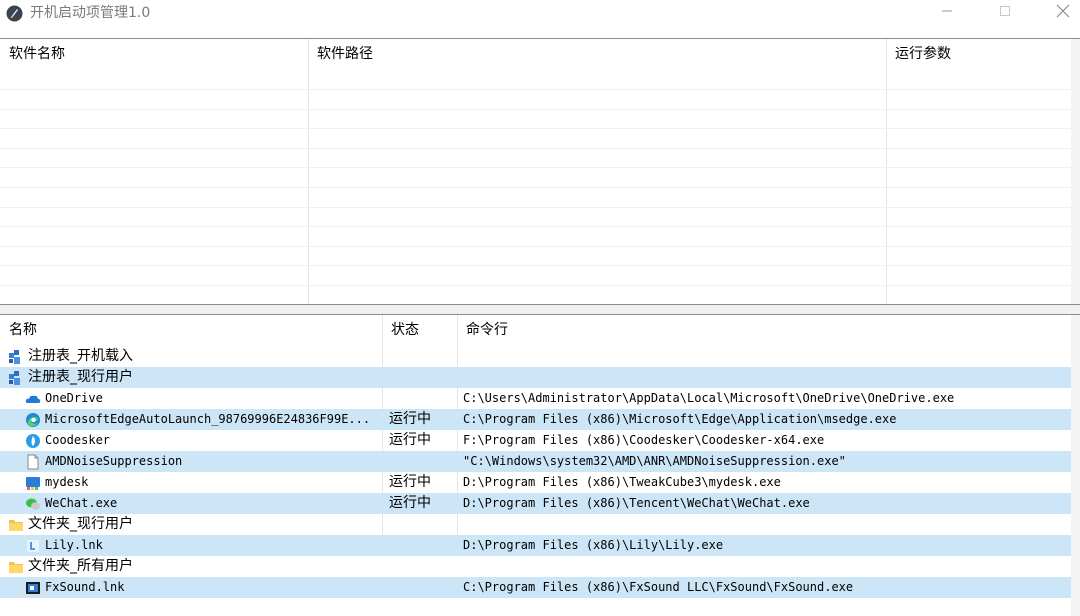  Describe the element at coordinates (597, 55) in the screenshot. I see `column-header-software-path: 软件路径` at that location.